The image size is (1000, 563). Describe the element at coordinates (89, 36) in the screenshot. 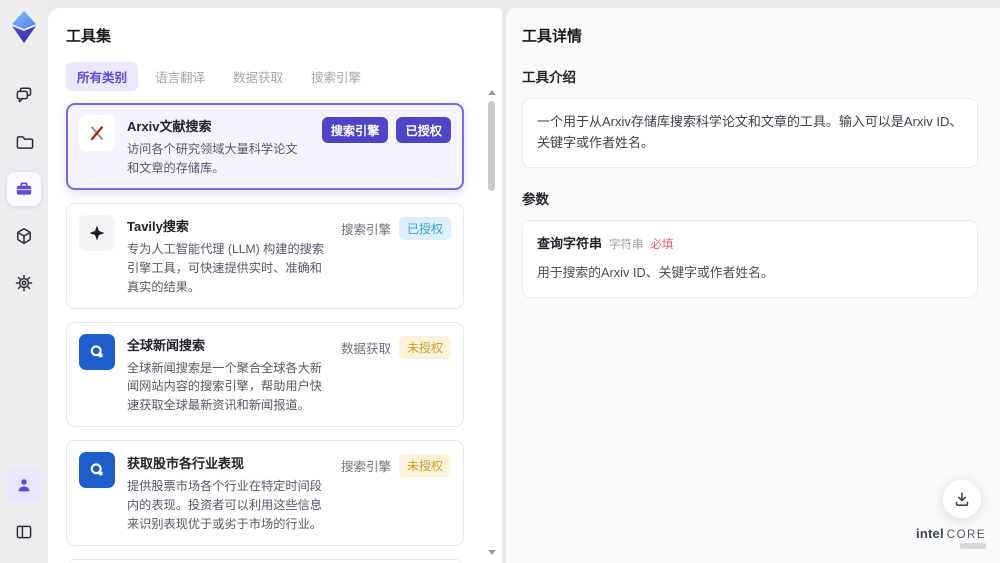

I see `page-title: 工具集` at that location.